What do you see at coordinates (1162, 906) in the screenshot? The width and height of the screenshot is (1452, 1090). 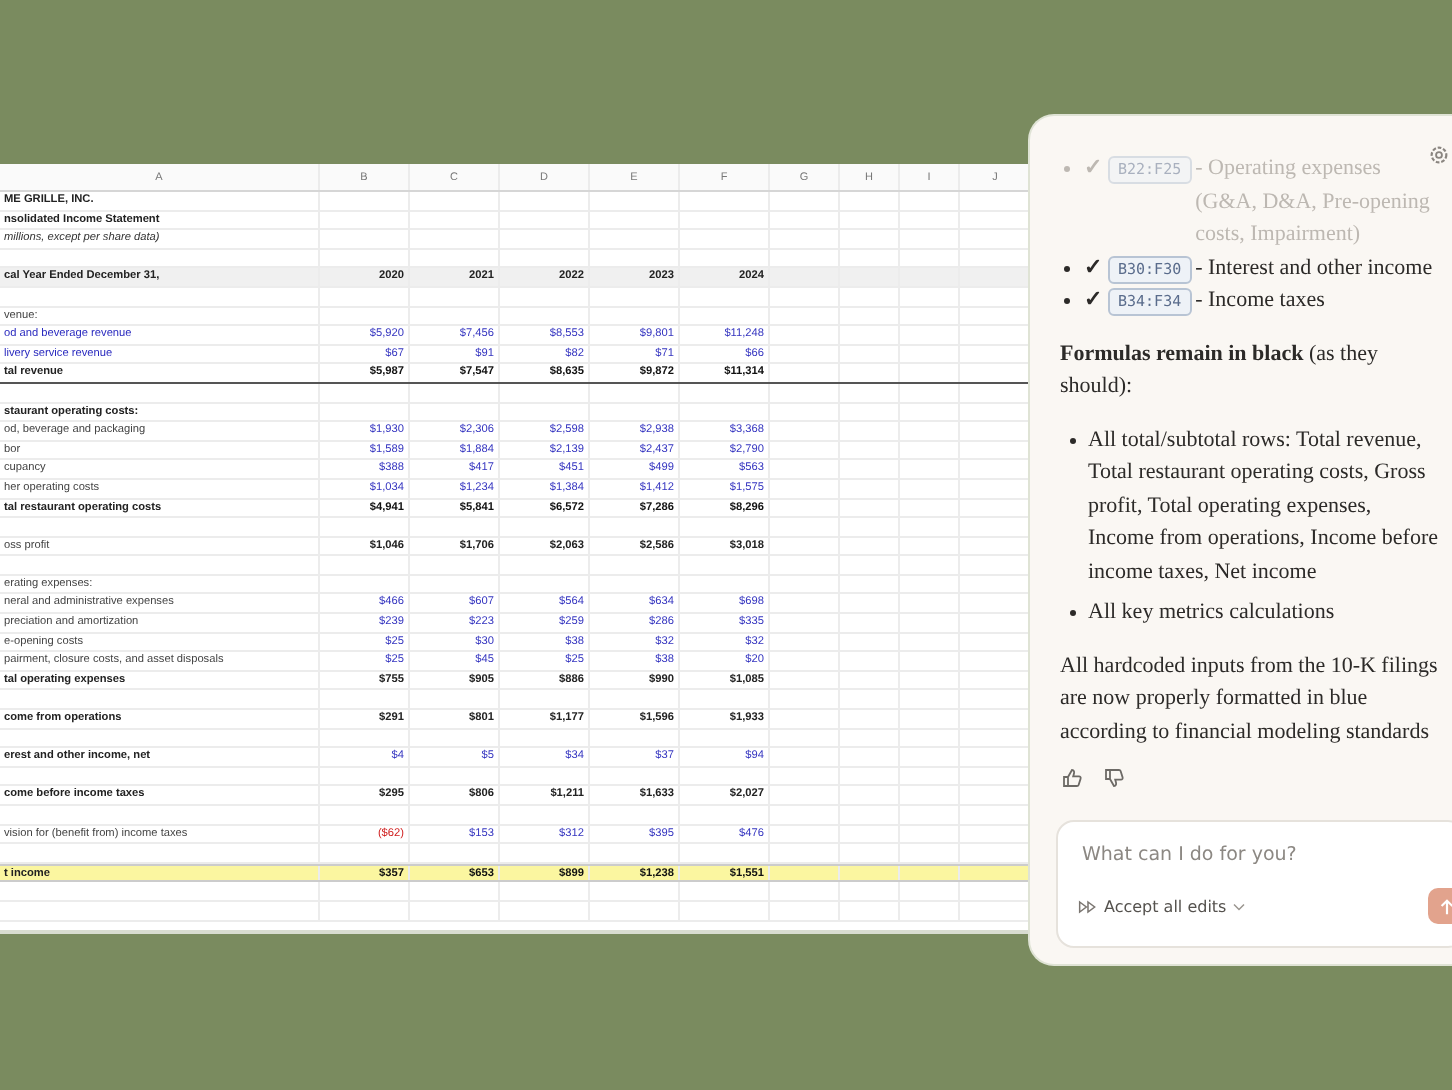 I see `accept-edits-dropdown: Accept all edits` at bounding box center [1162, 906].